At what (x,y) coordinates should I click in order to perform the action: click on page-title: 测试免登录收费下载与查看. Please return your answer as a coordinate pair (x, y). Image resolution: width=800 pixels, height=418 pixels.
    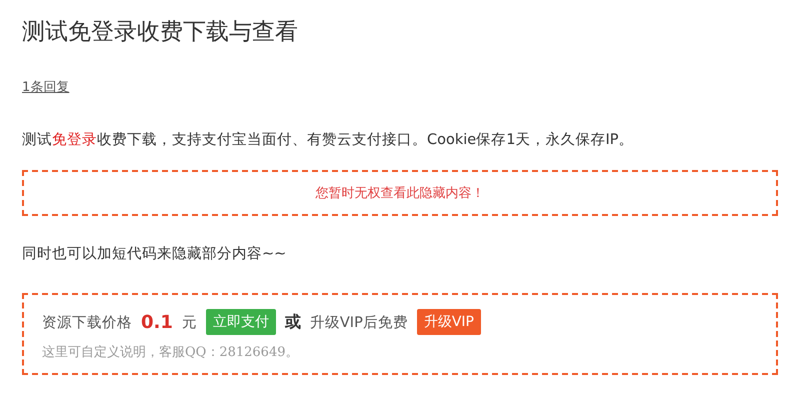
    Looking at the image, I should click on (160, 32).